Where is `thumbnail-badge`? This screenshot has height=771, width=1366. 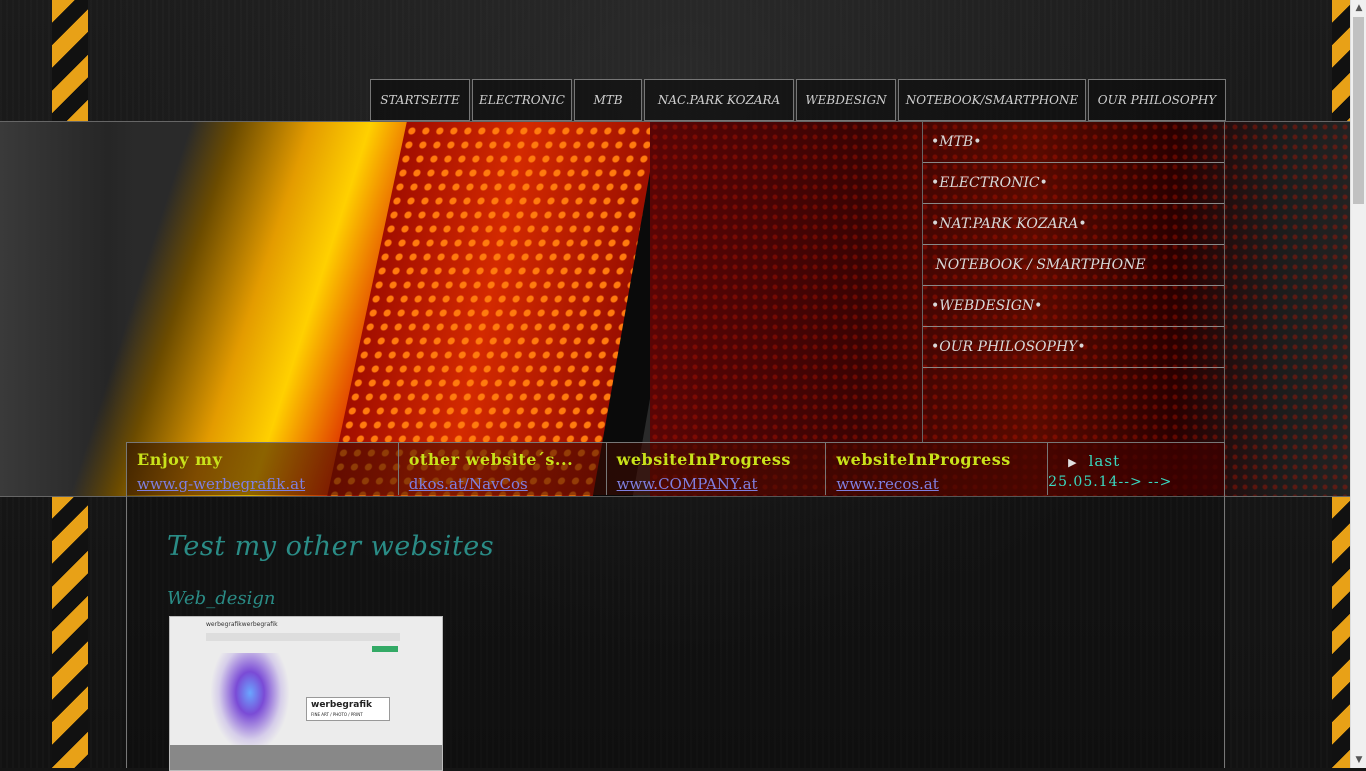
thumbnail-badge is located at coordinates (385, 649).